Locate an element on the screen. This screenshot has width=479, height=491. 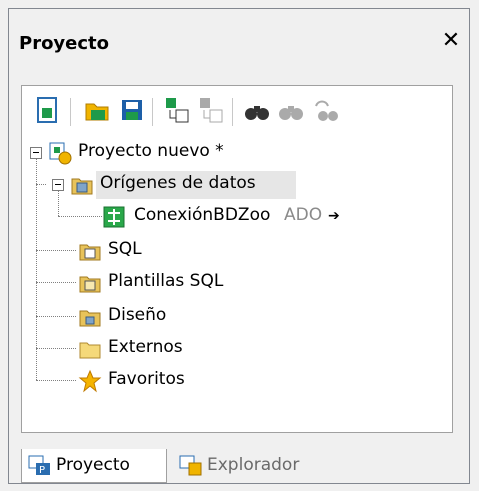
sql-templates-folder-icon is located at coordinates (90, 283).